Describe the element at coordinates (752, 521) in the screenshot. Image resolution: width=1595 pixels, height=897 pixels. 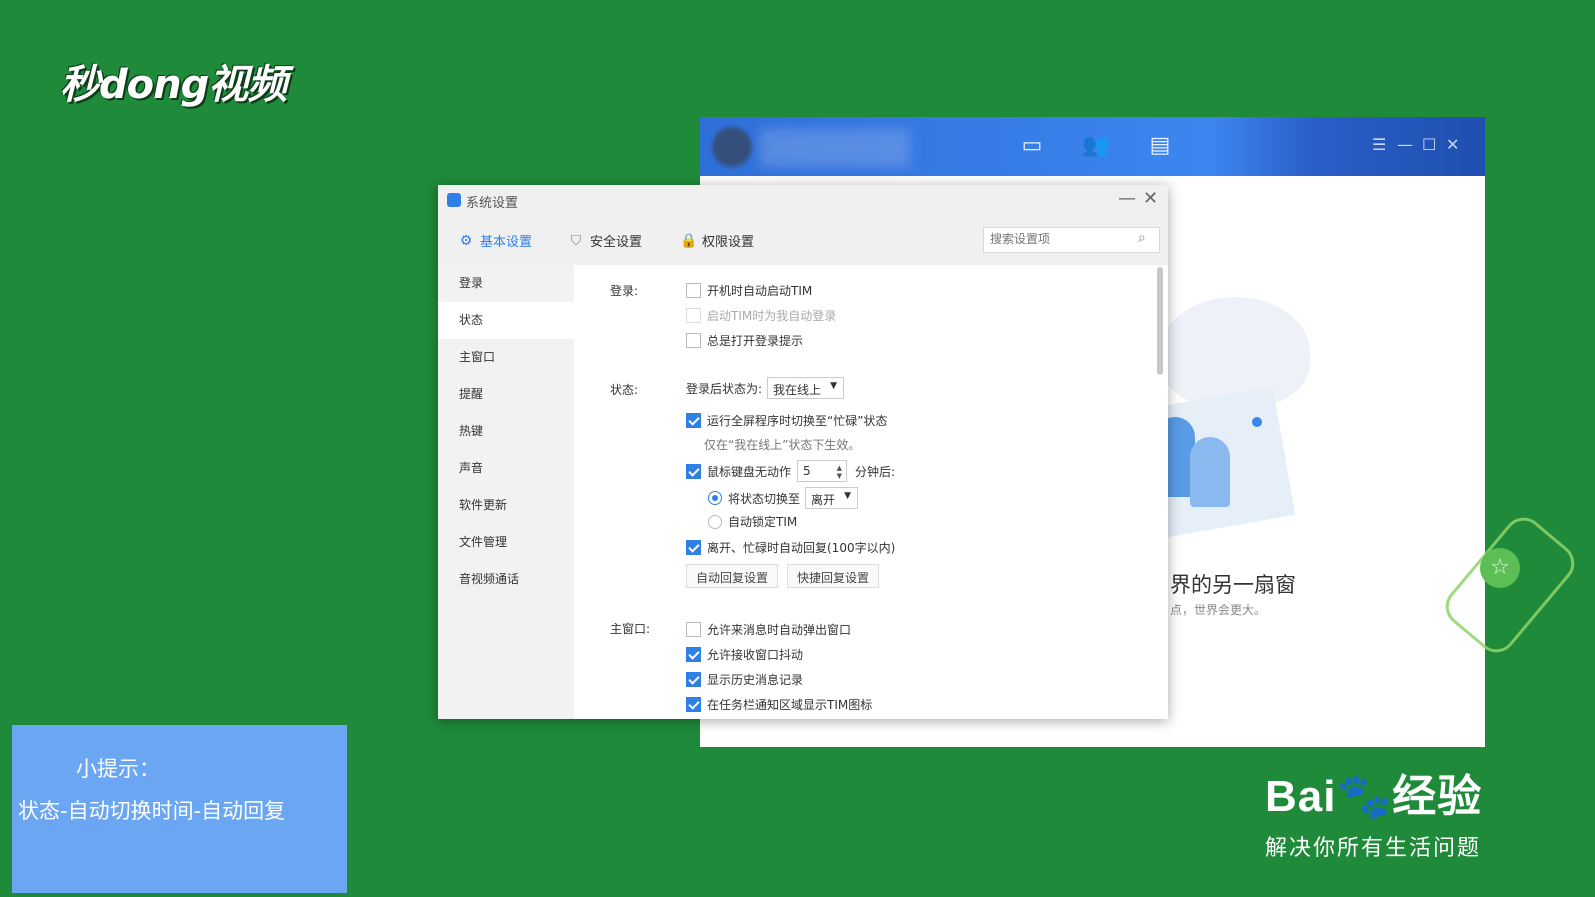
I see `auto-lock-option: 自动锁定TIM` at that location.